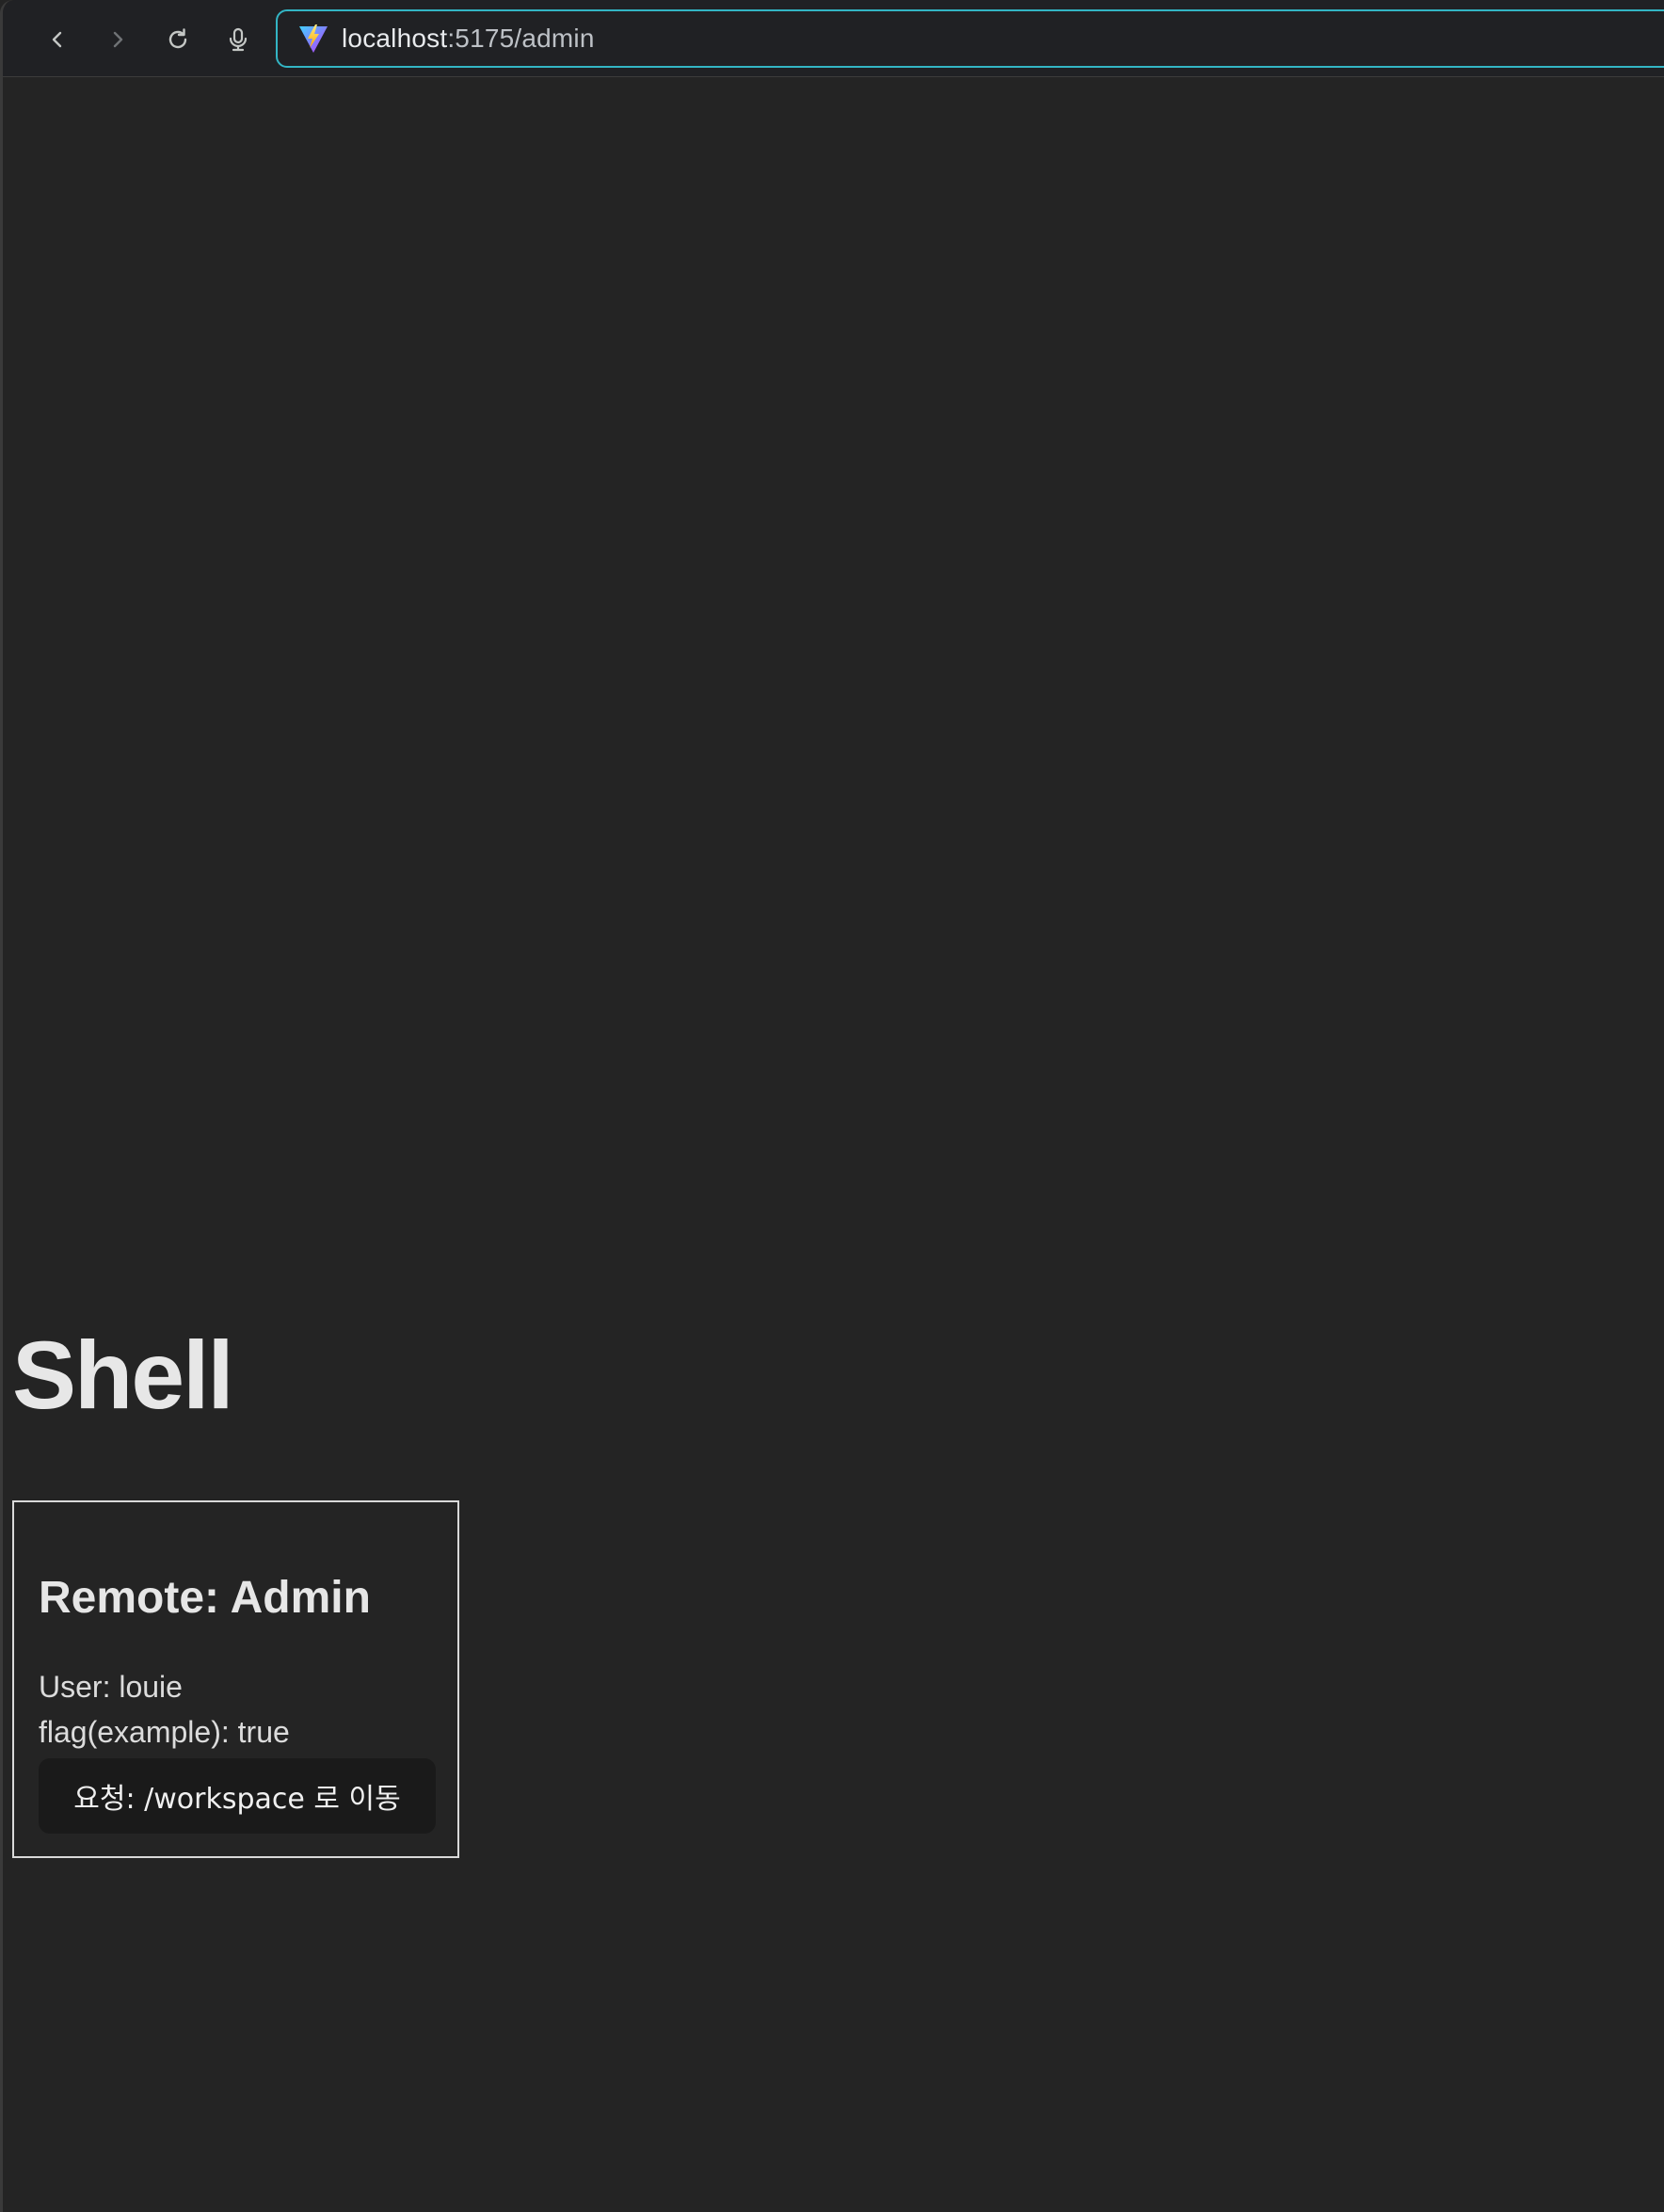 This screenshot has height=2212, width=1664. What do you see at coordinates (970, 38) in the screenshot?
I see `address-bar: localhost:5175/admin` at bounding box center [970, 38].